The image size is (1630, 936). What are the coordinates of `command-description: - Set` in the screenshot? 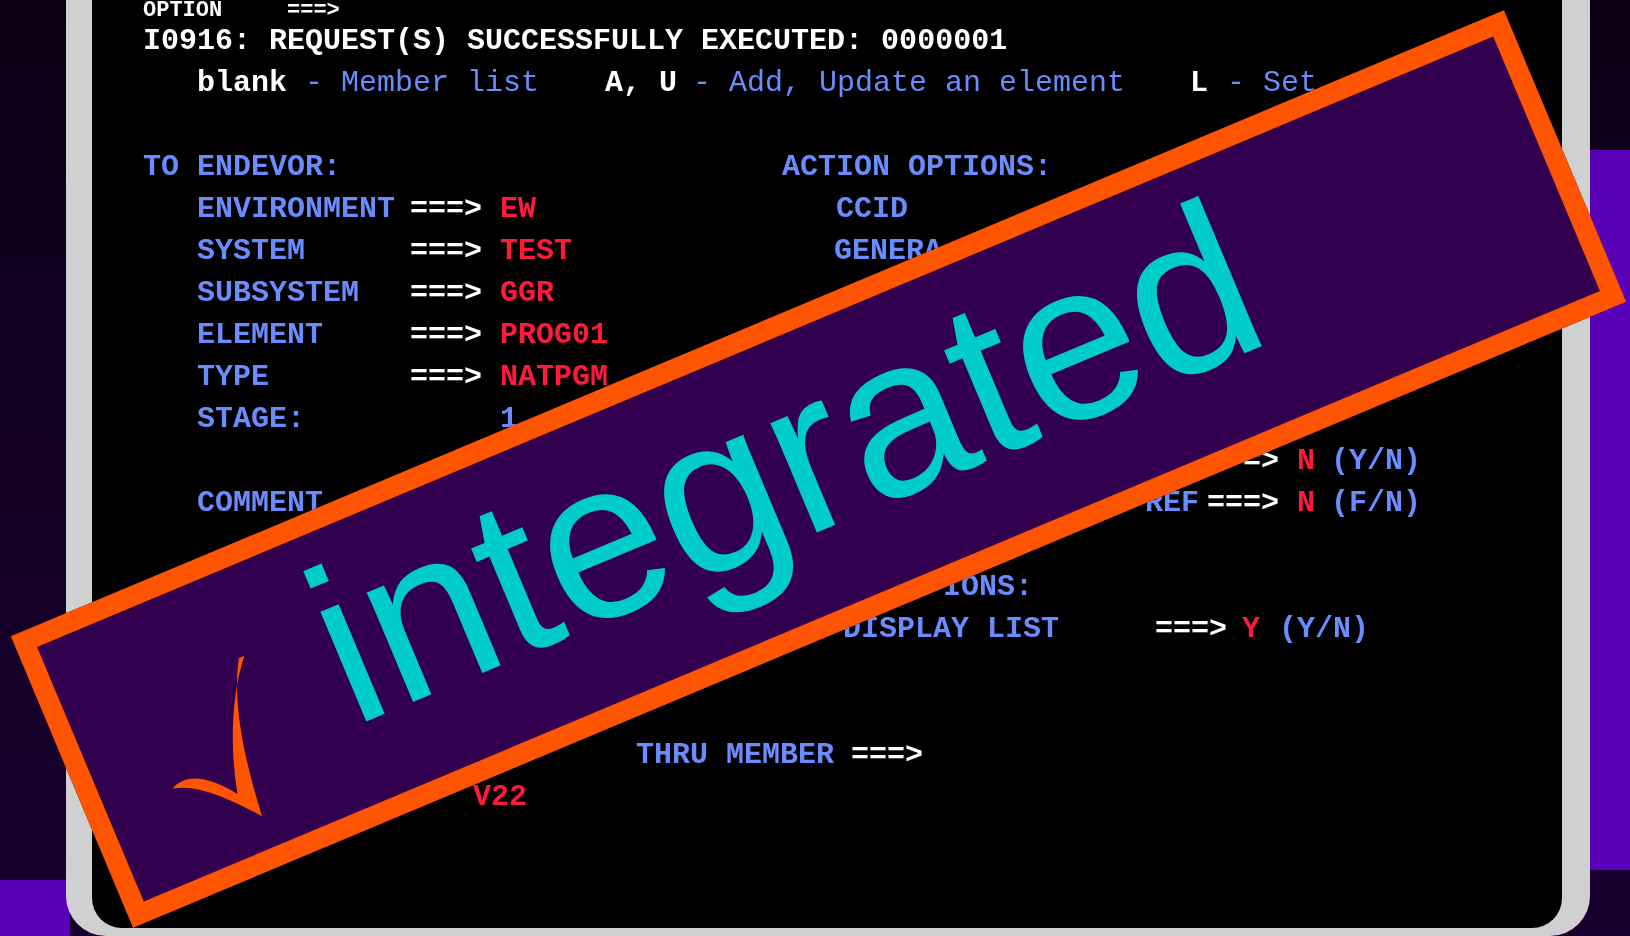 It's located at (1272, 83).